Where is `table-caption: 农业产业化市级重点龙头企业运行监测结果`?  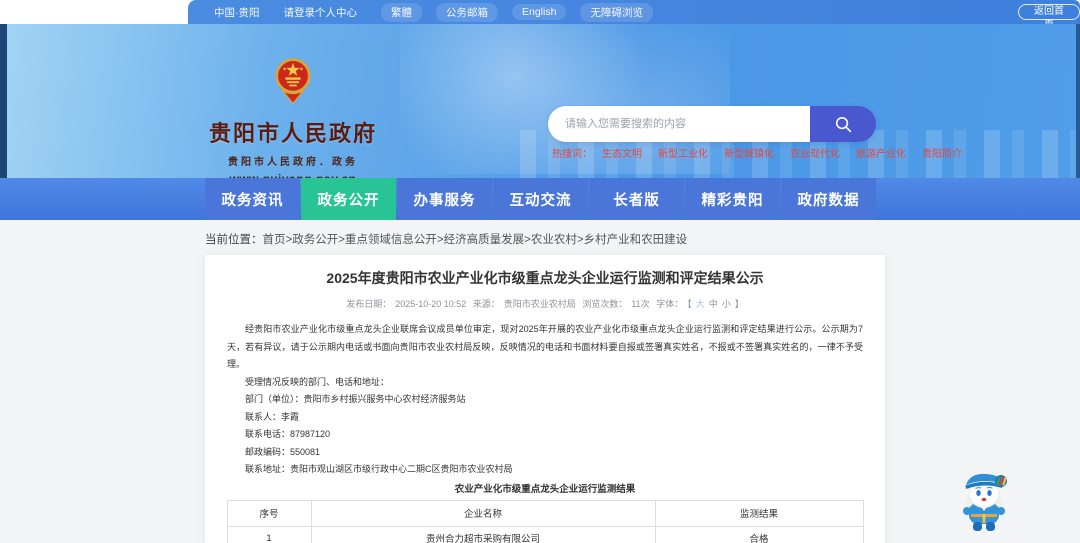
table-caption: 农业产业化市级重点龙头企业运行监测结果 is located at coordinates (545, 489).